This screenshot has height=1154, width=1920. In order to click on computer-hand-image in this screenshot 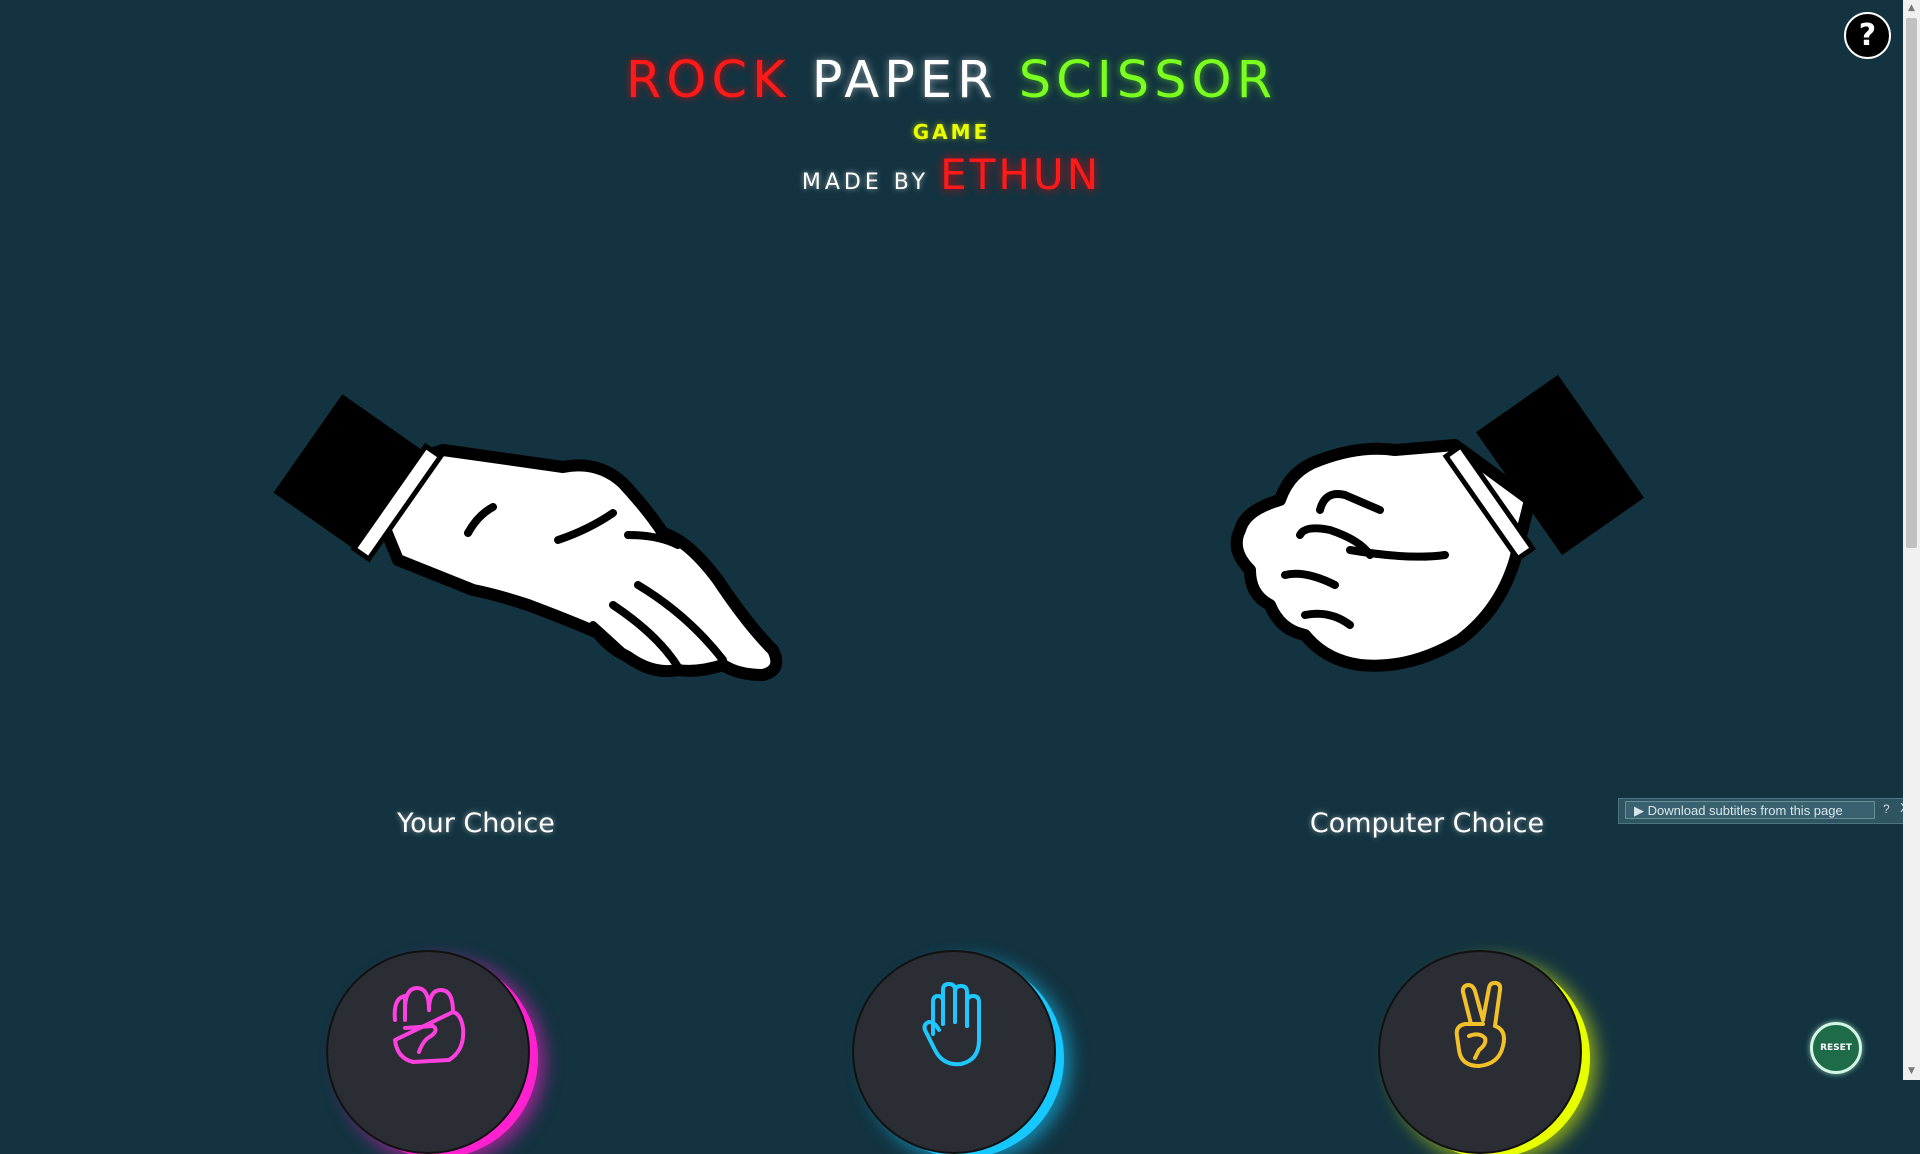, I will do `click(1430, 530)`.